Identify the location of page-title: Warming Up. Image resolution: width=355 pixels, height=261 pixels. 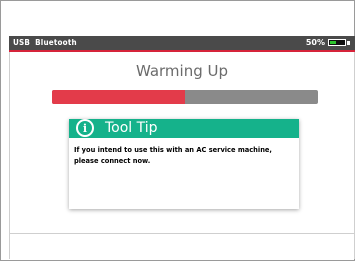
(182, 71).